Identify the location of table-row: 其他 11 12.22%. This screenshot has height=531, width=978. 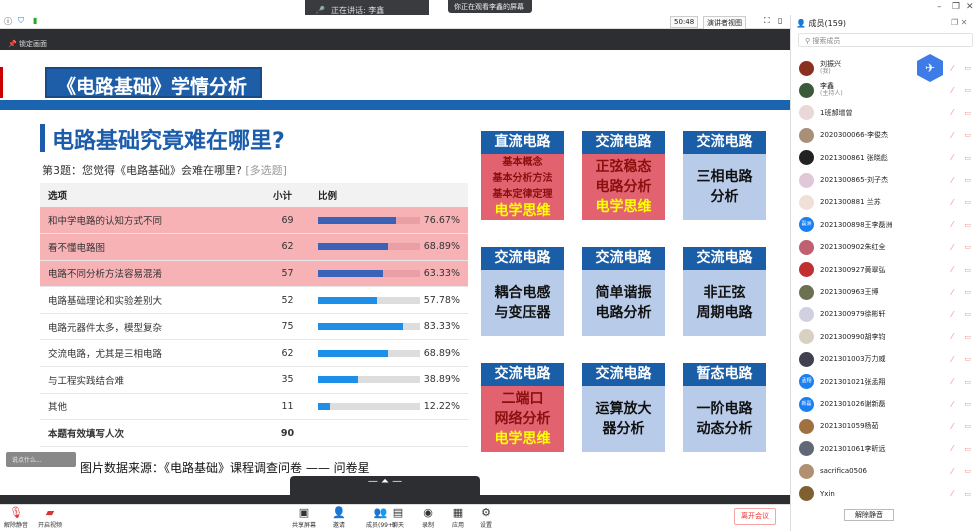
(254, 407).